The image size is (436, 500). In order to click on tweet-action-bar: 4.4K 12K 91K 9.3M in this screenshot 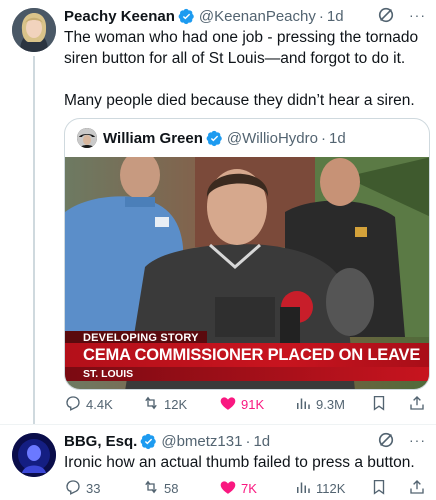, I will do `click(247, 404)`.